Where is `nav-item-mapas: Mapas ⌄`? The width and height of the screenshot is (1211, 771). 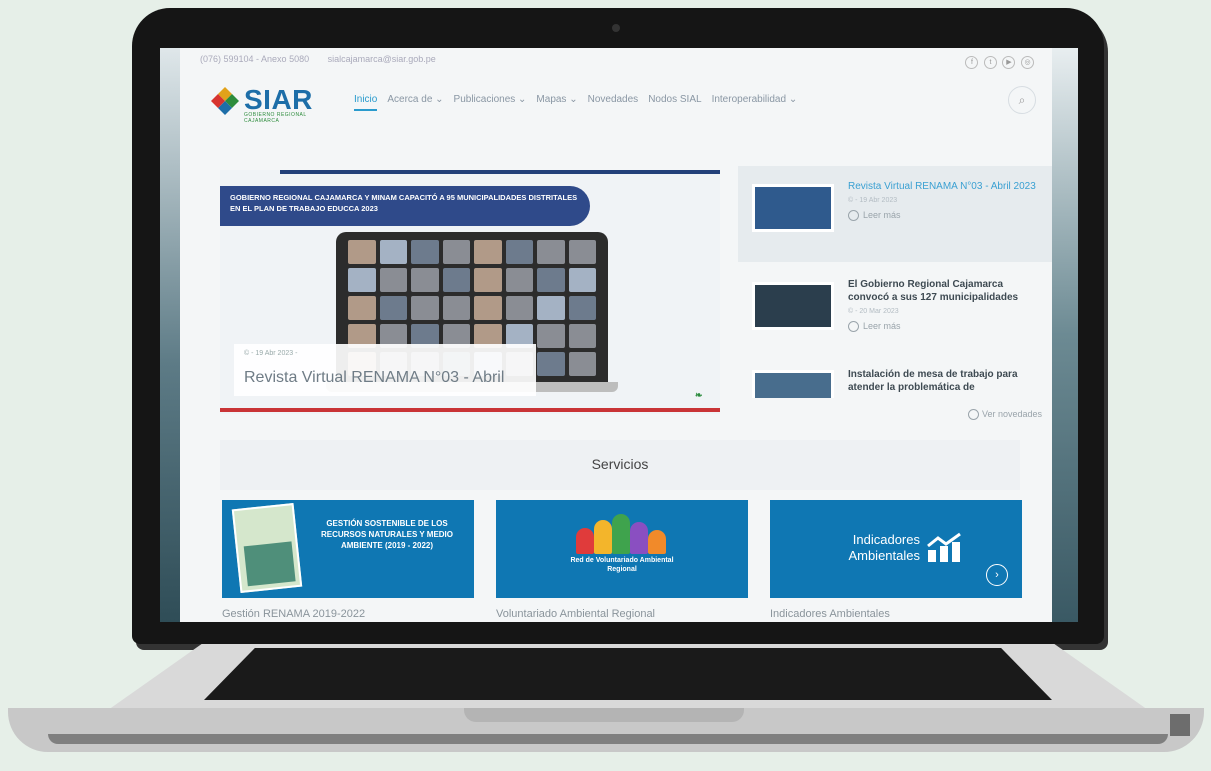
nav-item-mapas: Mapas ⌄ is located at coordinates (556, 102).